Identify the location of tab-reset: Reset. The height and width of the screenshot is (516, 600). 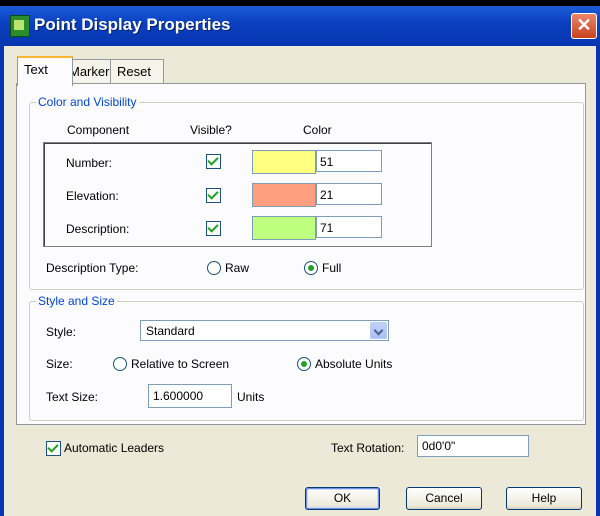
(137, 71).